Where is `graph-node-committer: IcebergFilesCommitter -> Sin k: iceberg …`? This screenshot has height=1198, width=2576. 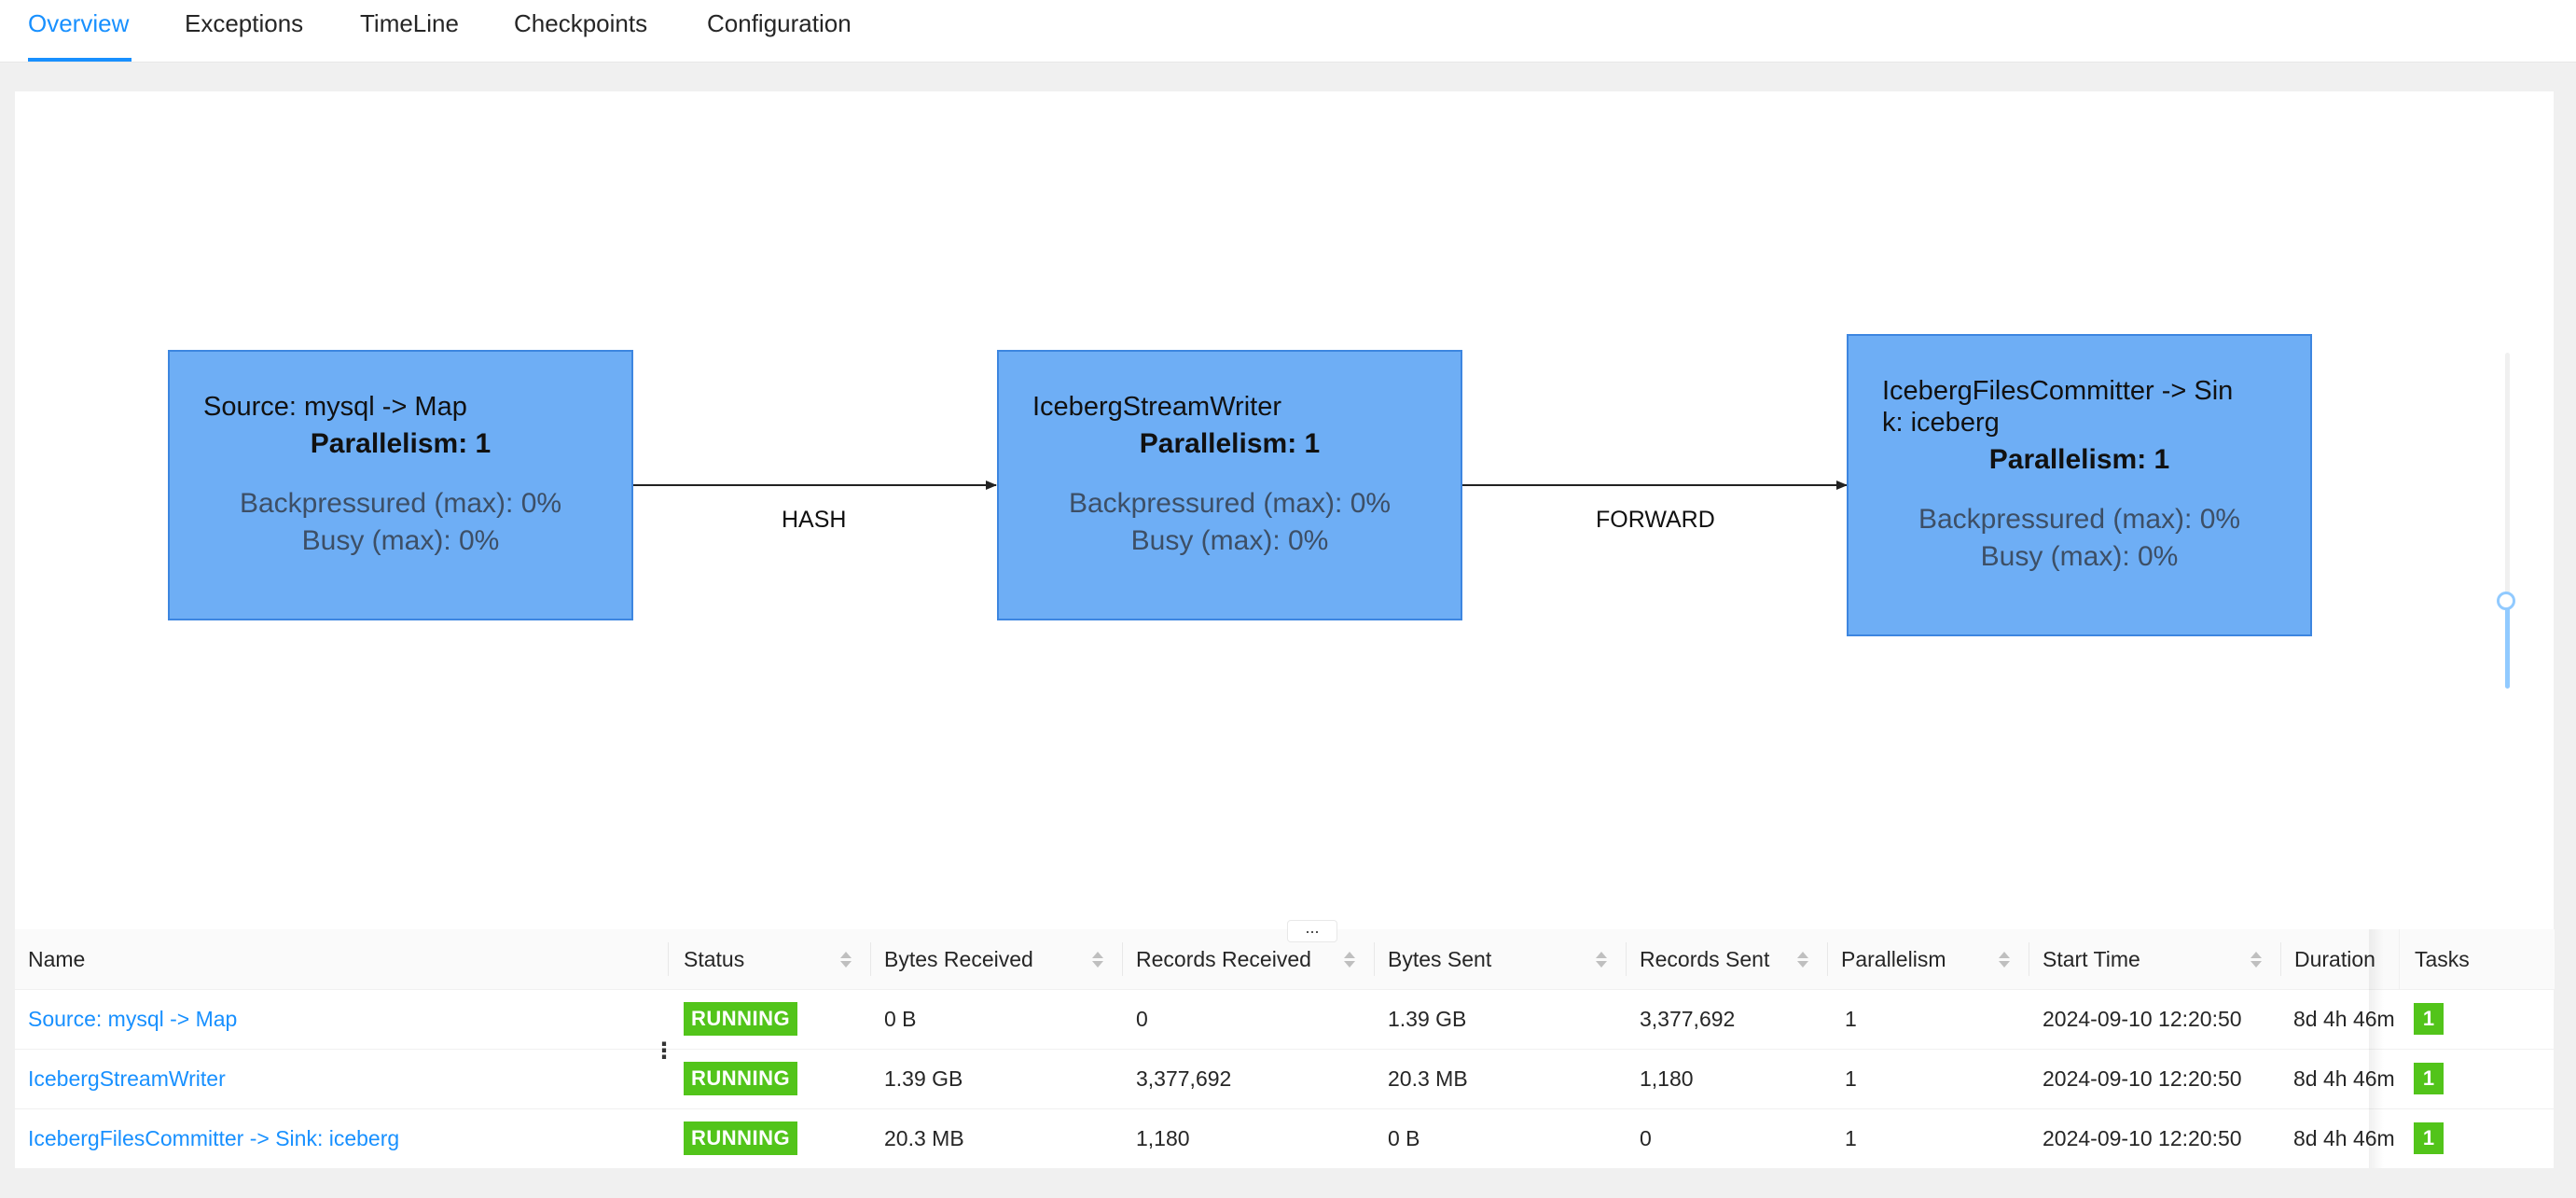
graph-node-committer: IcebergFilesCommitter -> Sin k: iceberg … is located at coordinates (2079, 485).